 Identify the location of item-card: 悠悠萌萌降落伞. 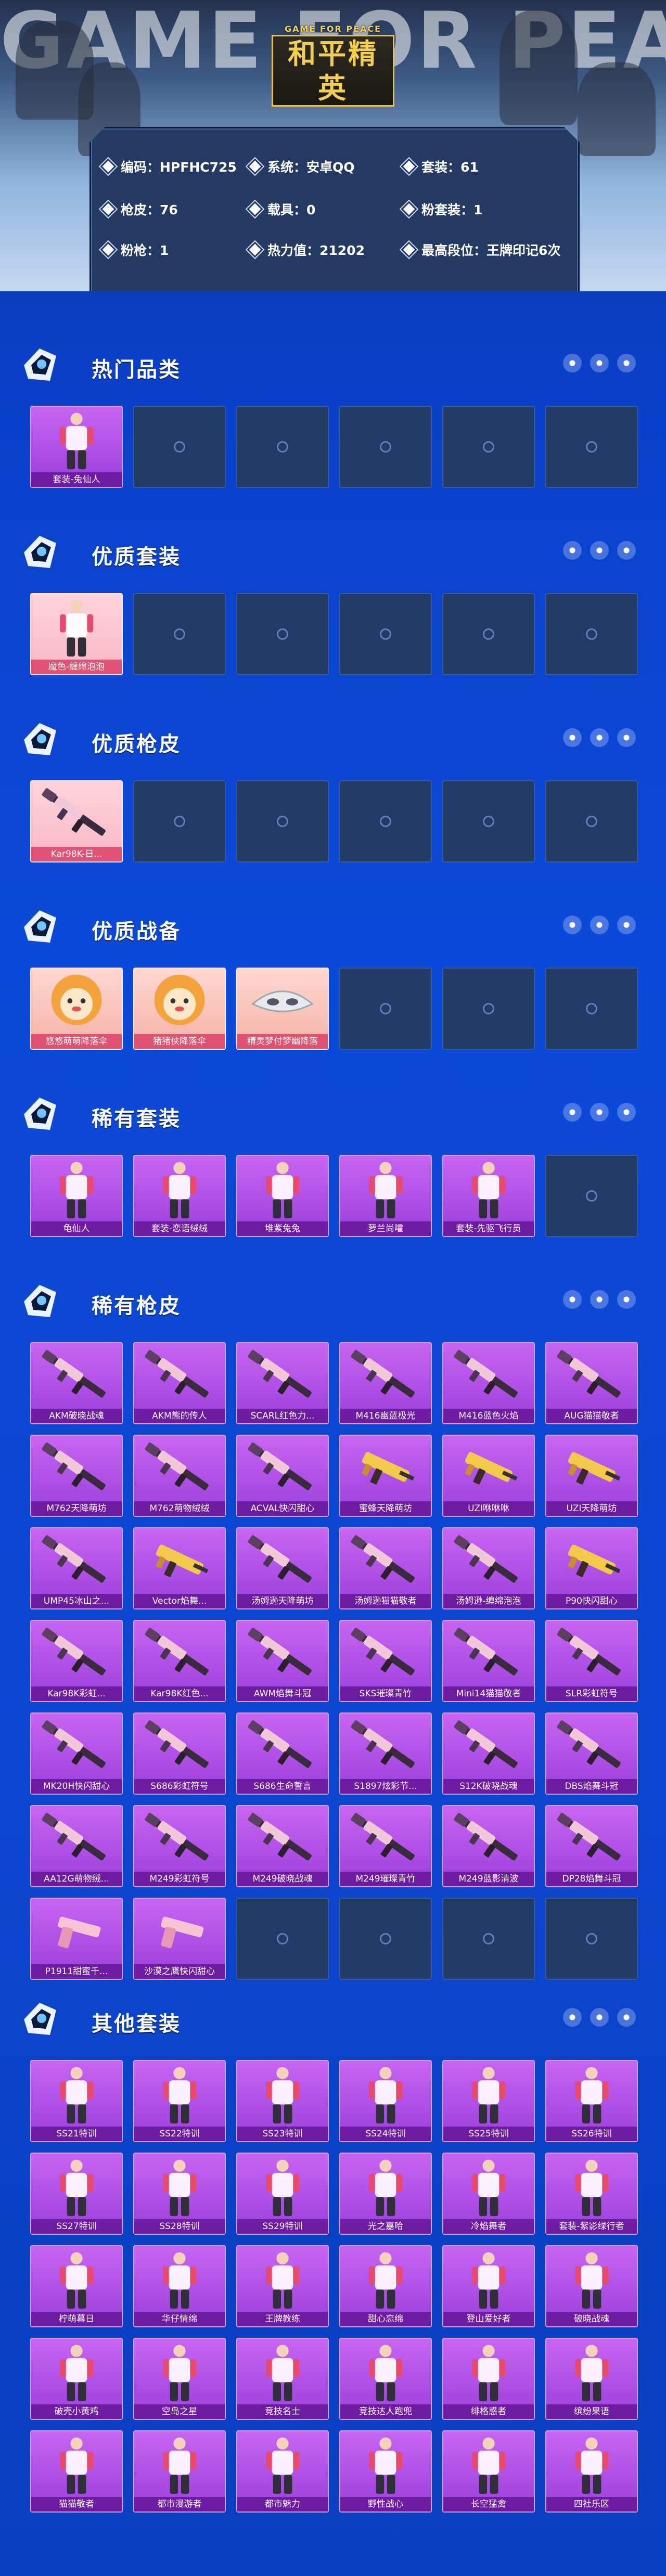
(76, 1009).